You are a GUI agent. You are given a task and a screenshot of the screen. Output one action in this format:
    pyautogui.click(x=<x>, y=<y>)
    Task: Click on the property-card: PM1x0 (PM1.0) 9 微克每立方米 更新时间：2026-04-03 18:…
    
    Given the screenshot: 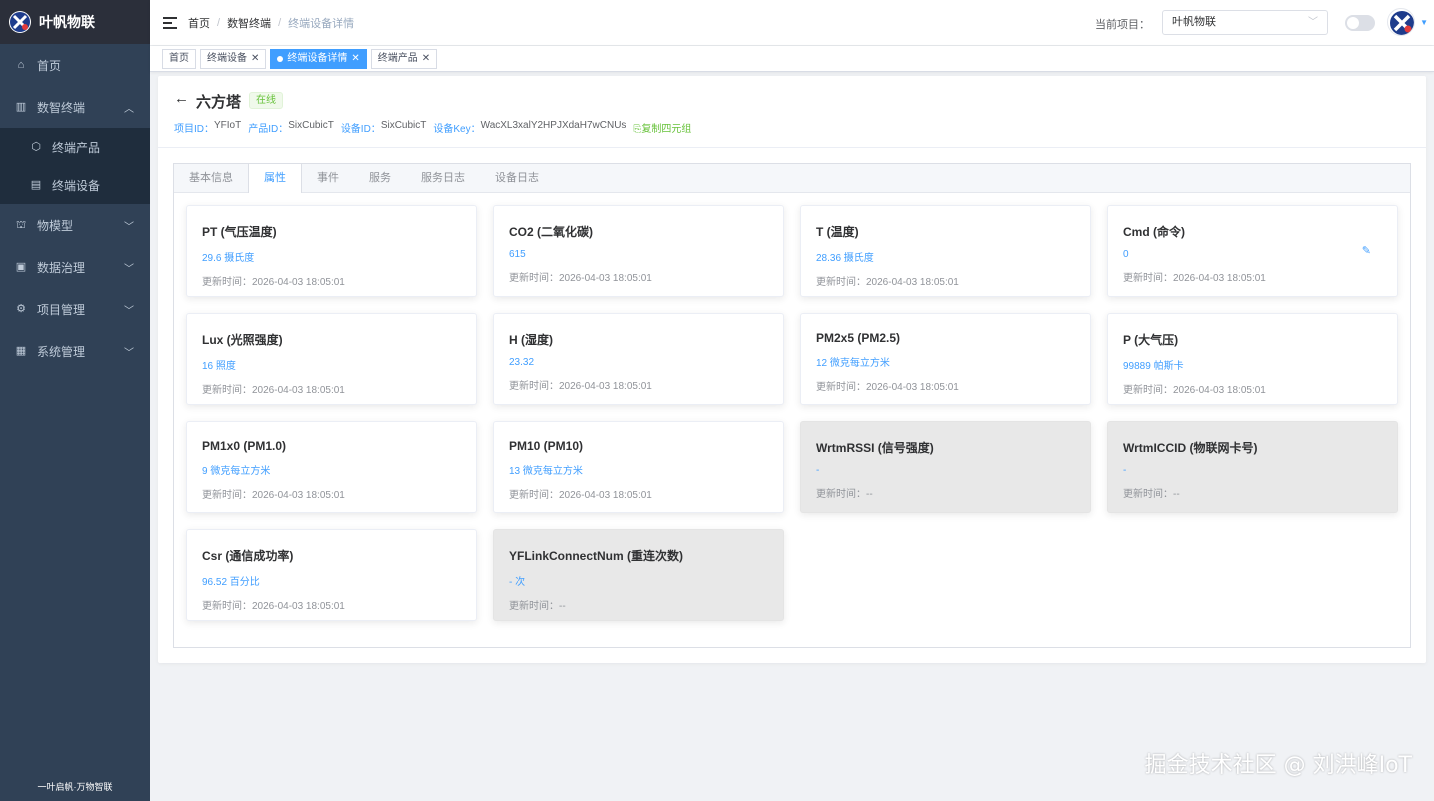 What is the action you would take?
    pyautogui.click(x=331, y=467)
    